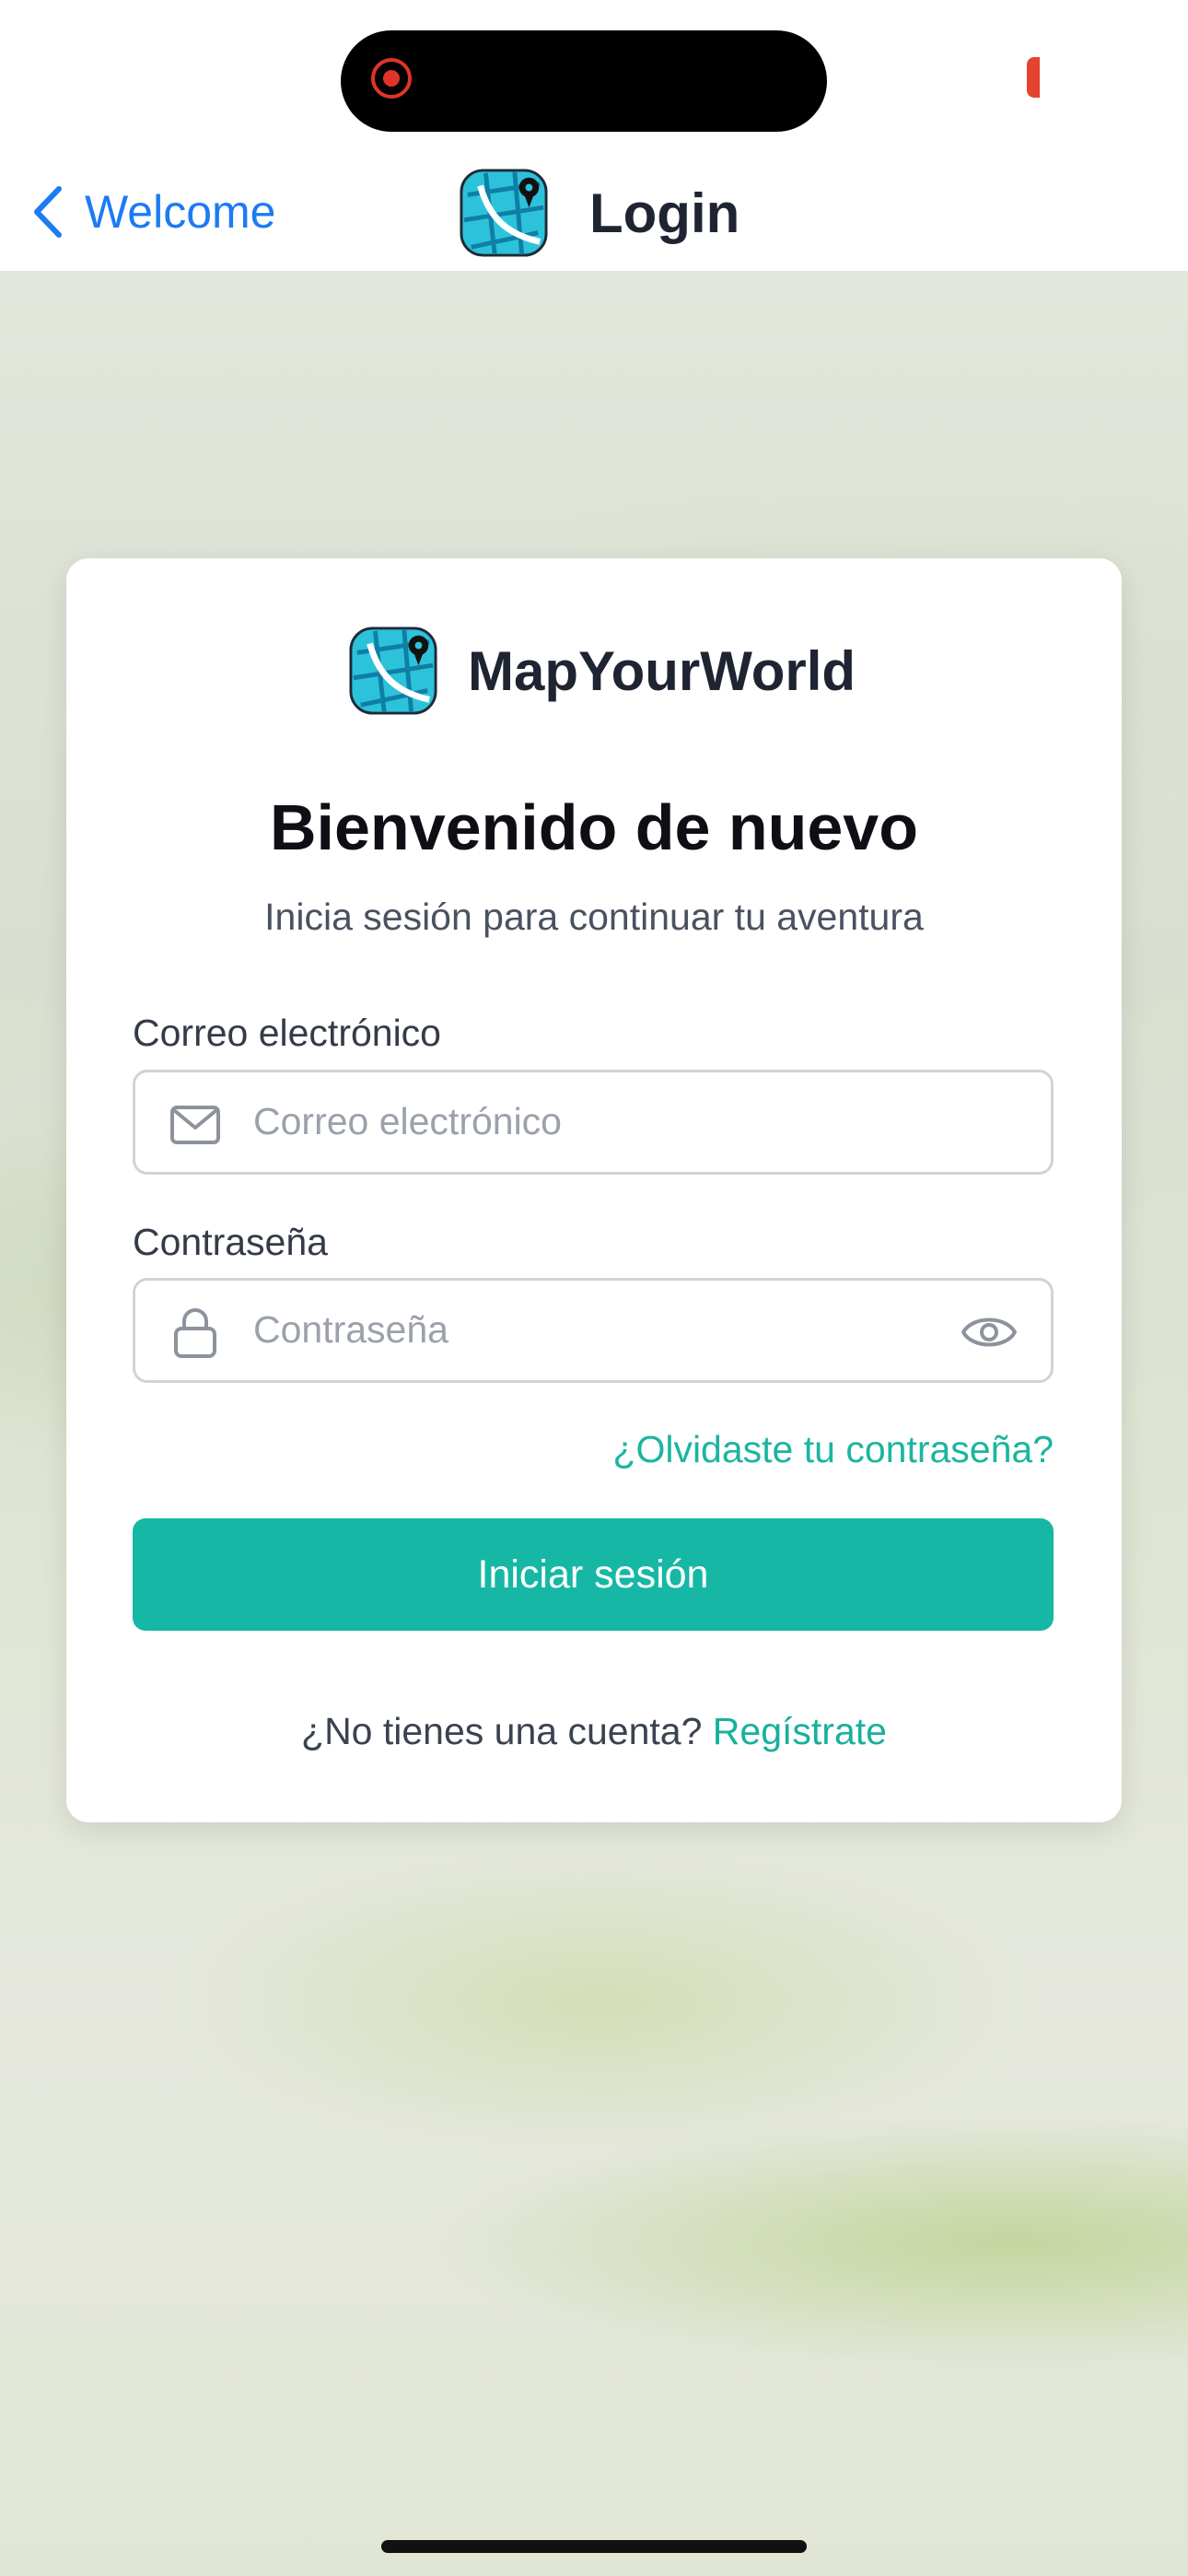 This screenshot has width=1188, height=2576. Describe the element at coordinates (594, 917) in the screenshot. I see `welcome-subtitle: Inicia sesión para continuar tu aventura` at that location.